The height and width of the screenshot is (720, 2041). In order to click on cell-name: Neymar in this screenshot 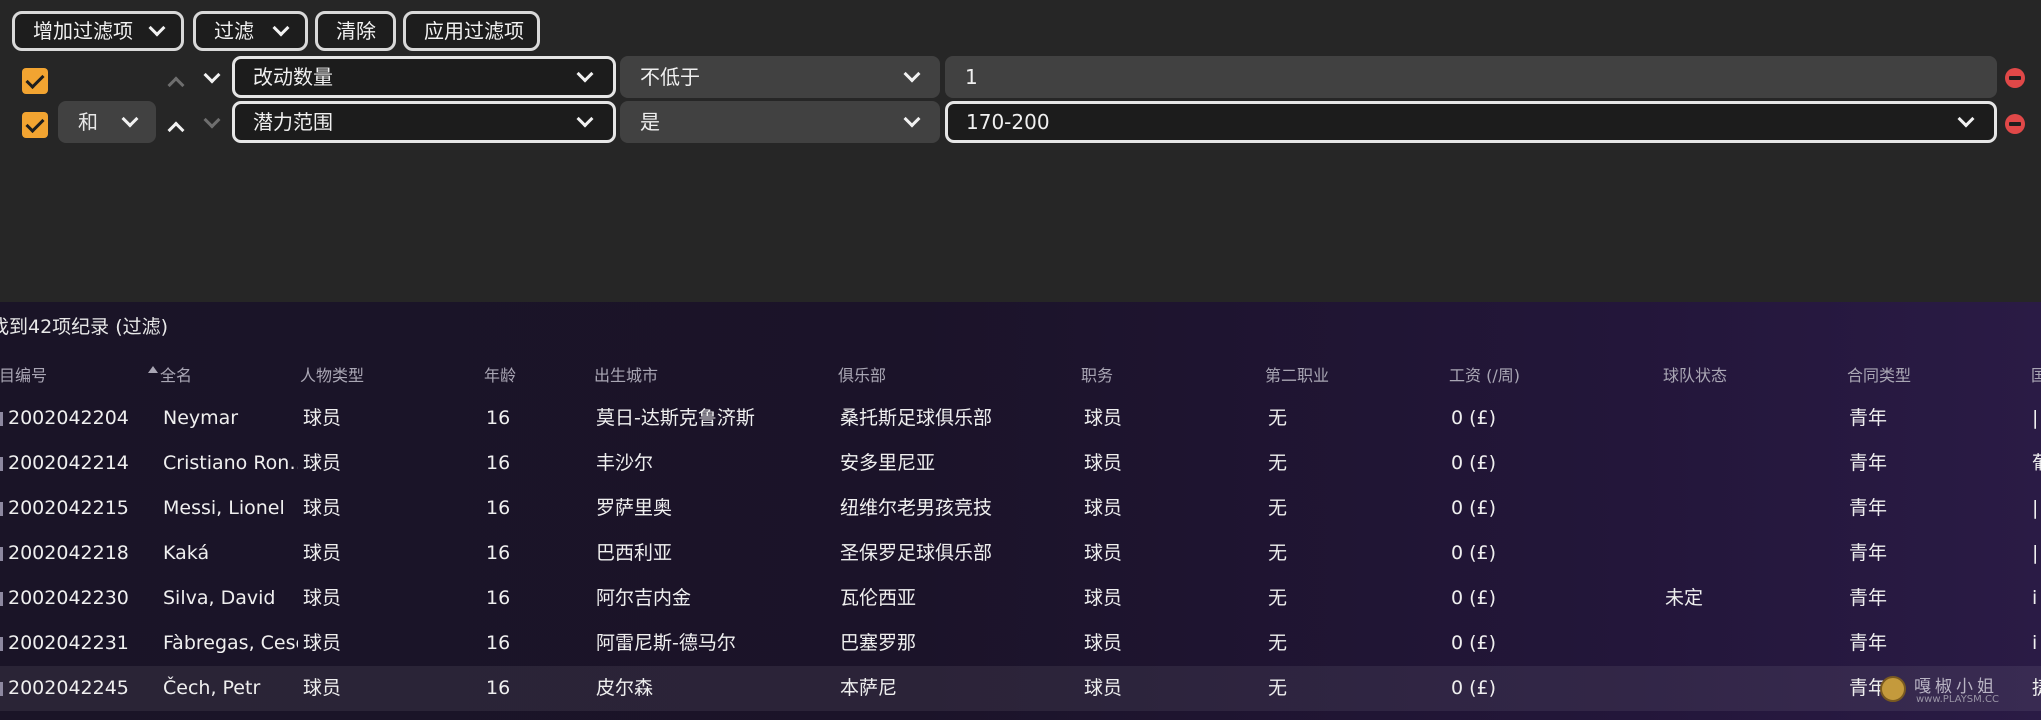, I will do `click(230, 418)`.